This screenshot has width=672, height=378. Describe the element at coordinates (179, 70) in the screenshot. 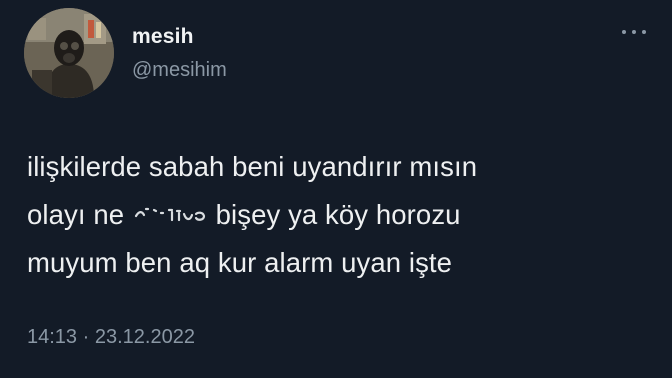

I see `user-handle: @mesihim` at that location.